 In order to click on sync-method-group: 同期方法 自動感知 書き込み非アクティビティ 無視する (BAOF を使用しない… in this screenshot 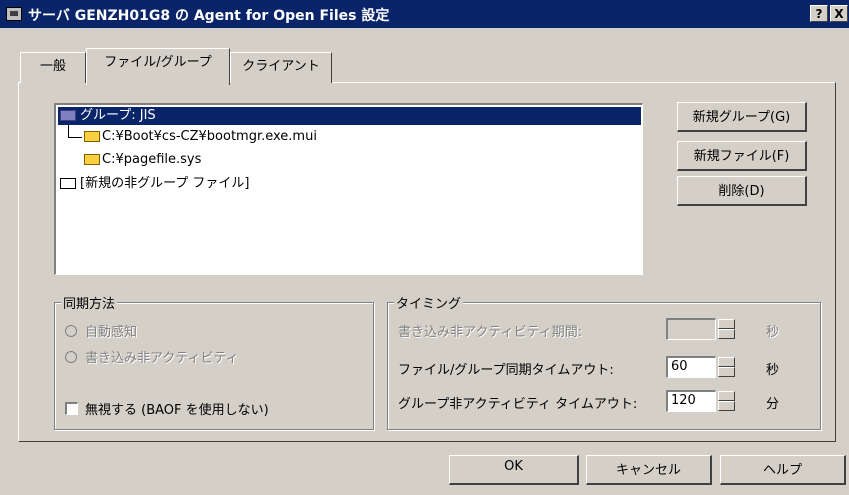, I will do `click(214, 361)`.